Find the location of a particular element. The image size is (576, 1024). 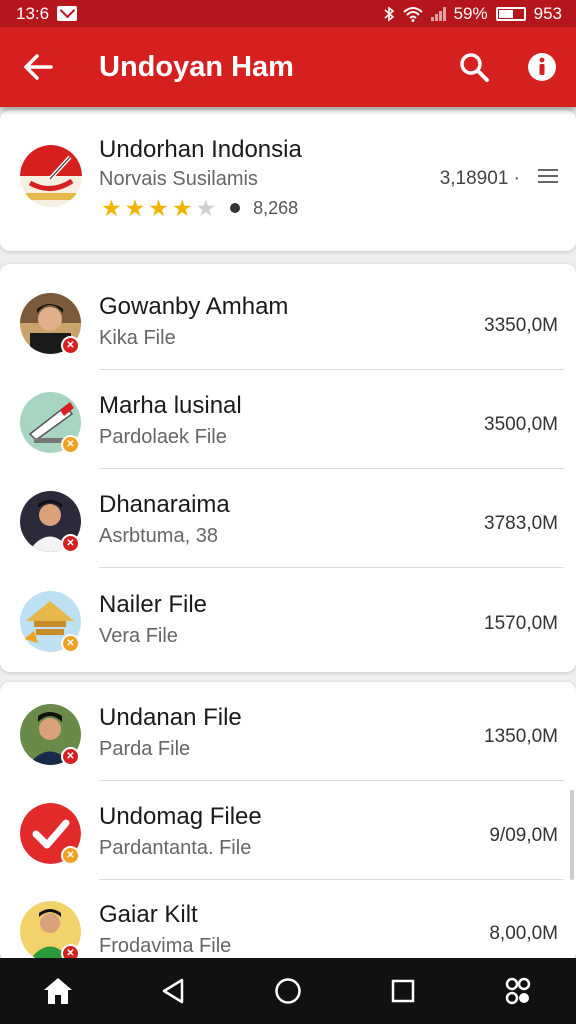

file-subtitle: Pardolaek File is located at coordinates (163, 437).